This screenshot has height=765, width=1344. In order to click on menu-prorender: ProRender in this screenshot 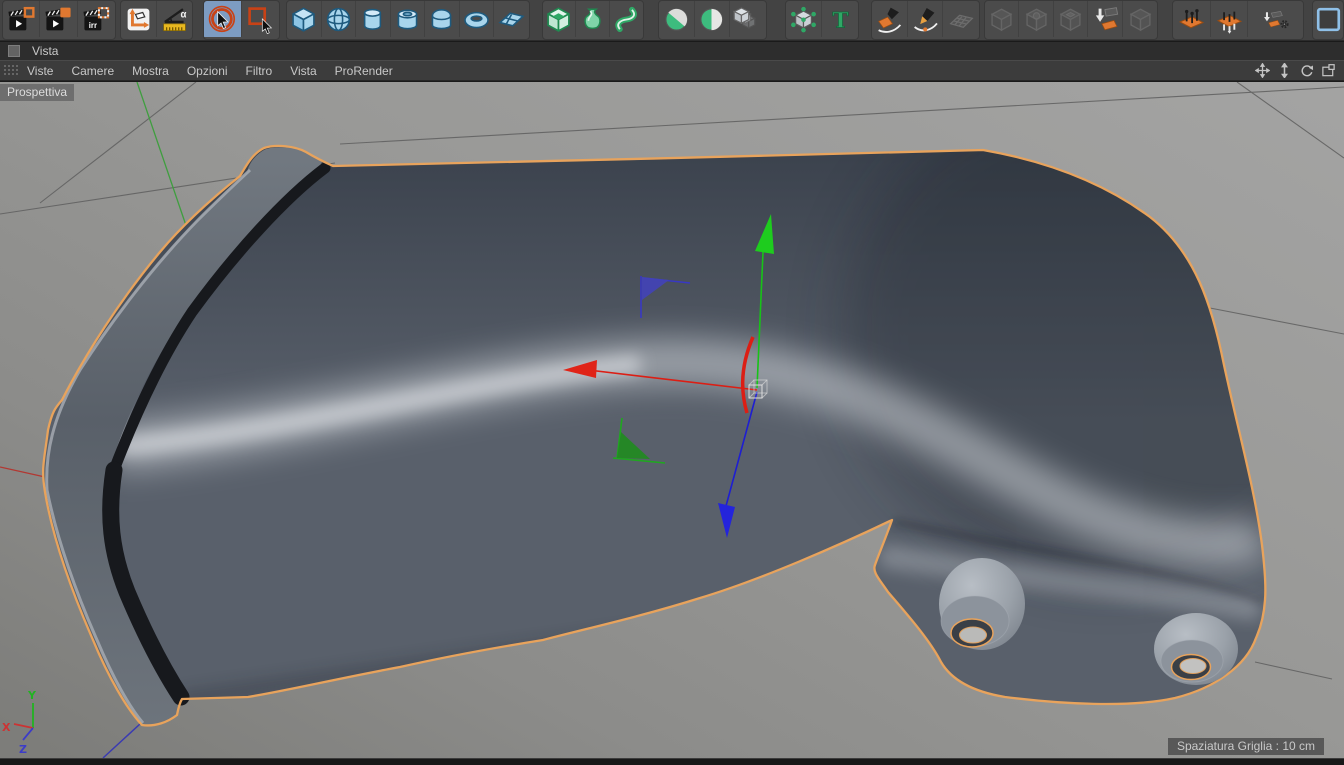, I will do `click(364, 71)`.